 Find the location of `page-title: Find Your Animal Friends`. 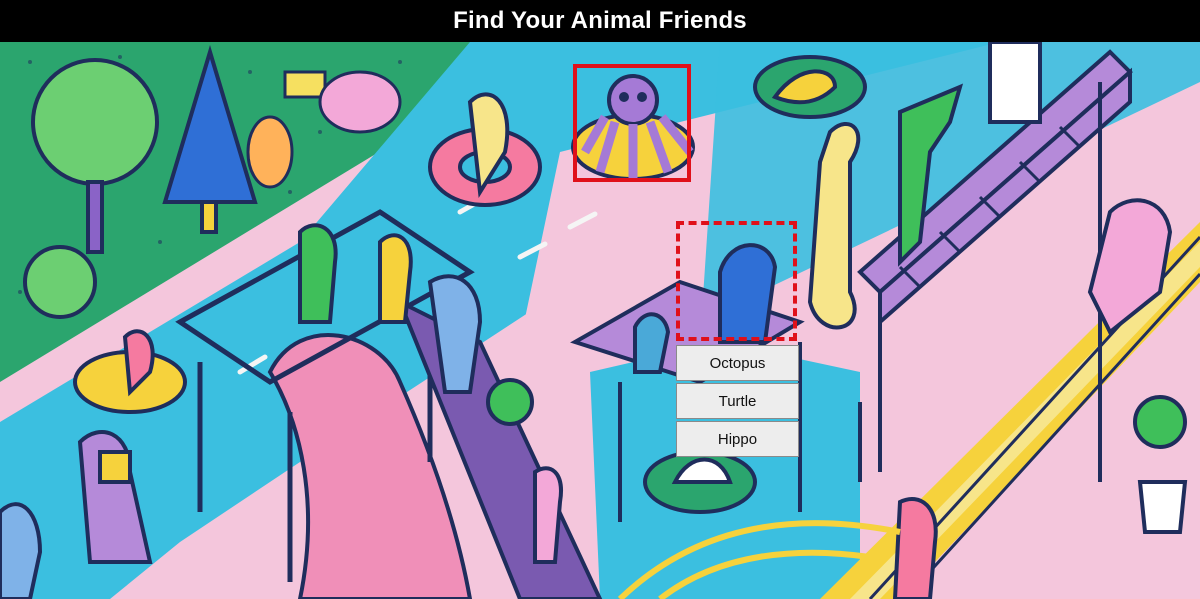

page-title: Find Your Animal Friends is located at coordinates (600, 21).